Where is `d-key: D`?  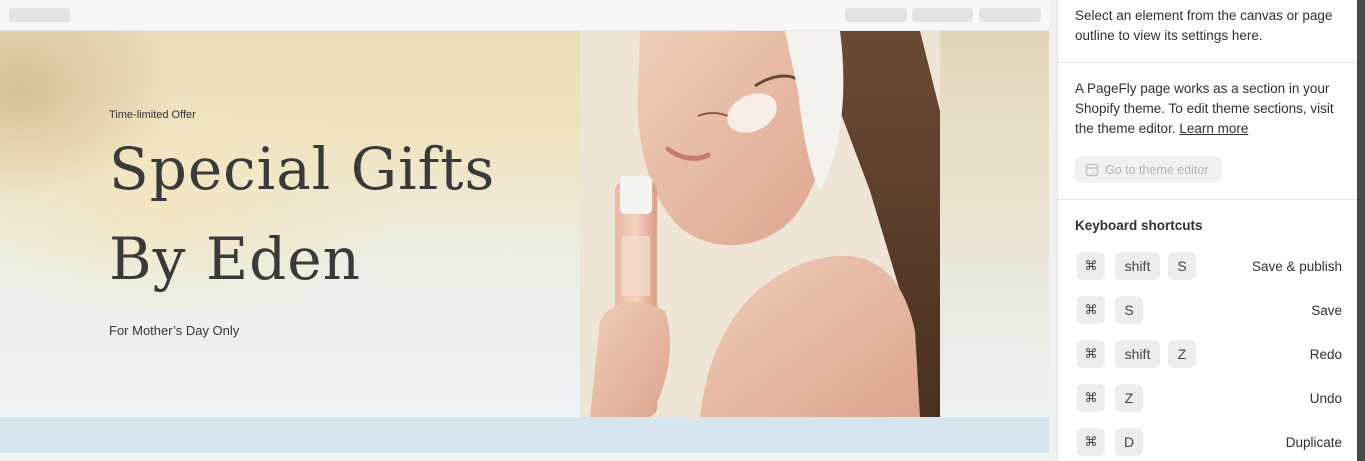 d-key: D is located at coordinates (1129, 442).